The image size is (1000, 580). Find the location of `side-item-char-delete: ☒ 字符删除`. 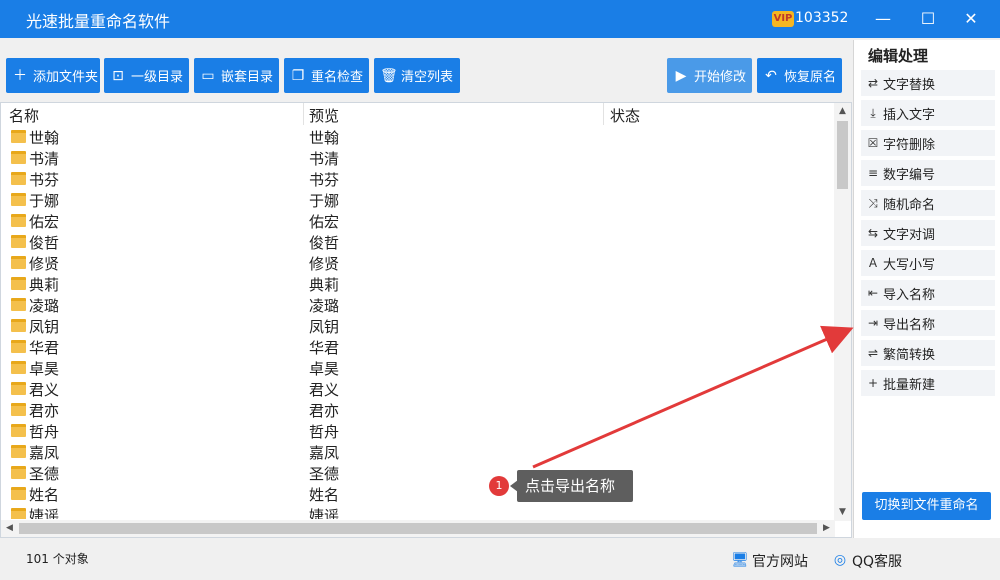

side-item-char-delete: ☒ 字符删除 is located at coordinates (928, 143).